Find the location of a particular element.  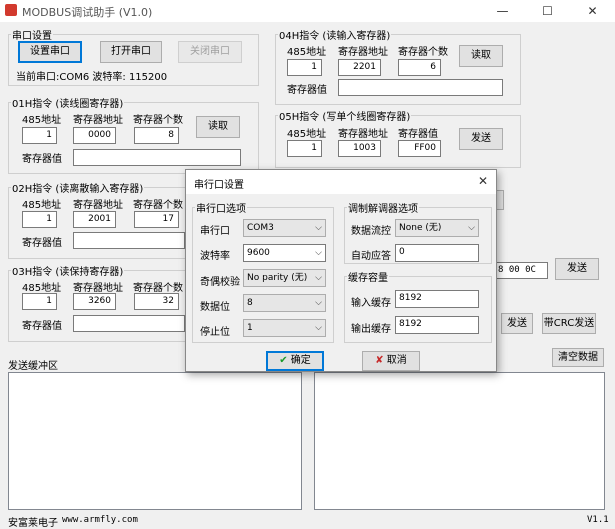

send-buffer-textarea is located at coordinates (155, 441).